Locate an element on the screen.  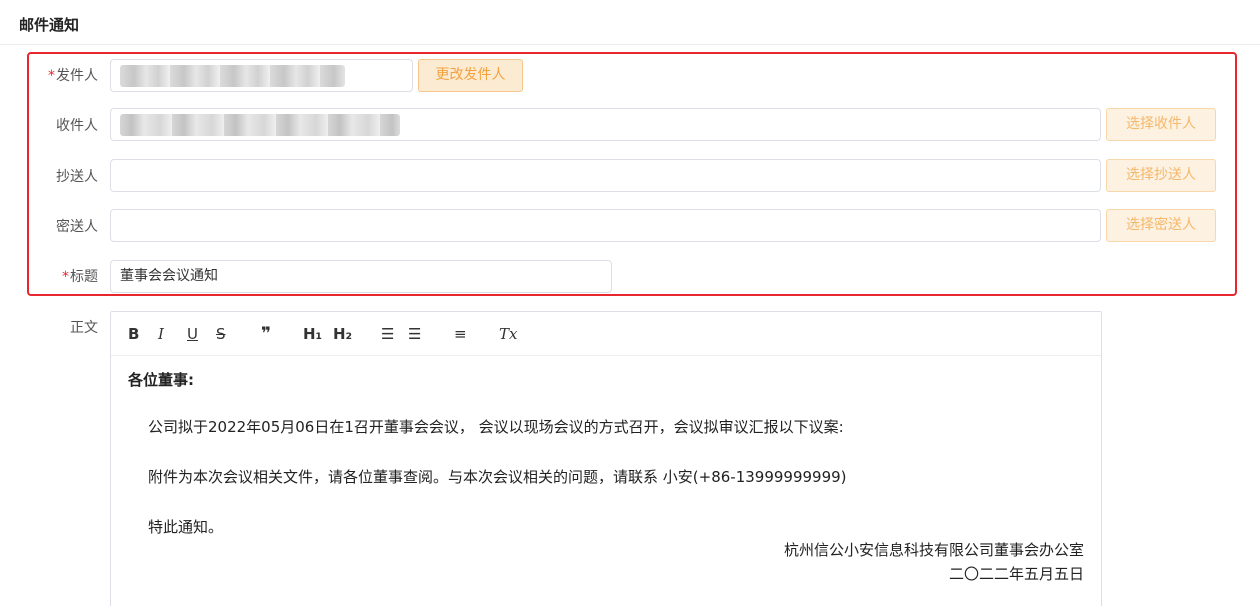
change-sender-button: 更改发件人 is located at coordinates (470, 75).